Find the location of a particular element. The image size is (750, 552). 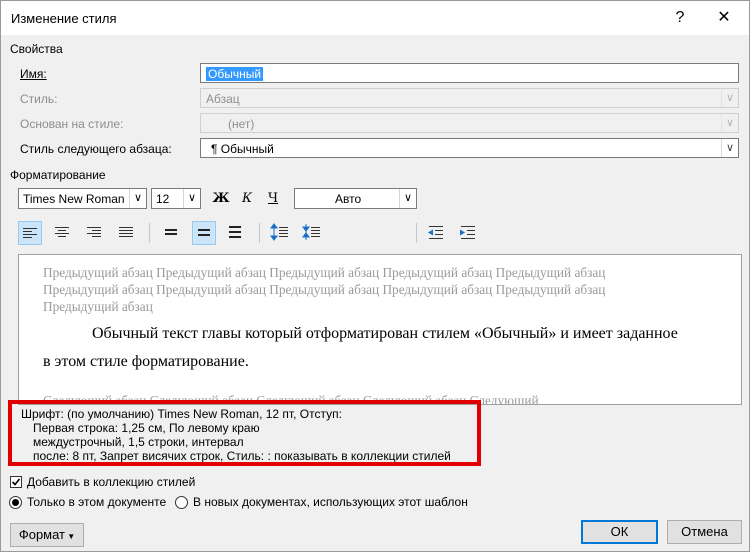

one-half-spacing-button is located at coordinates (204, 233).